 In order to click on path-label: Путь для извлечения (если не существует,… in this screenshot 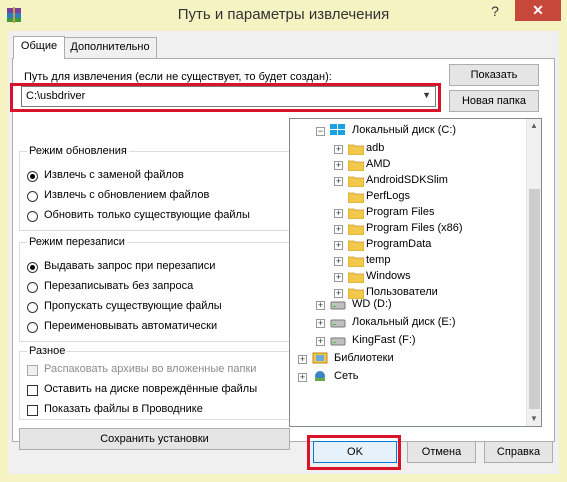, I will do `click(178, 77)`.